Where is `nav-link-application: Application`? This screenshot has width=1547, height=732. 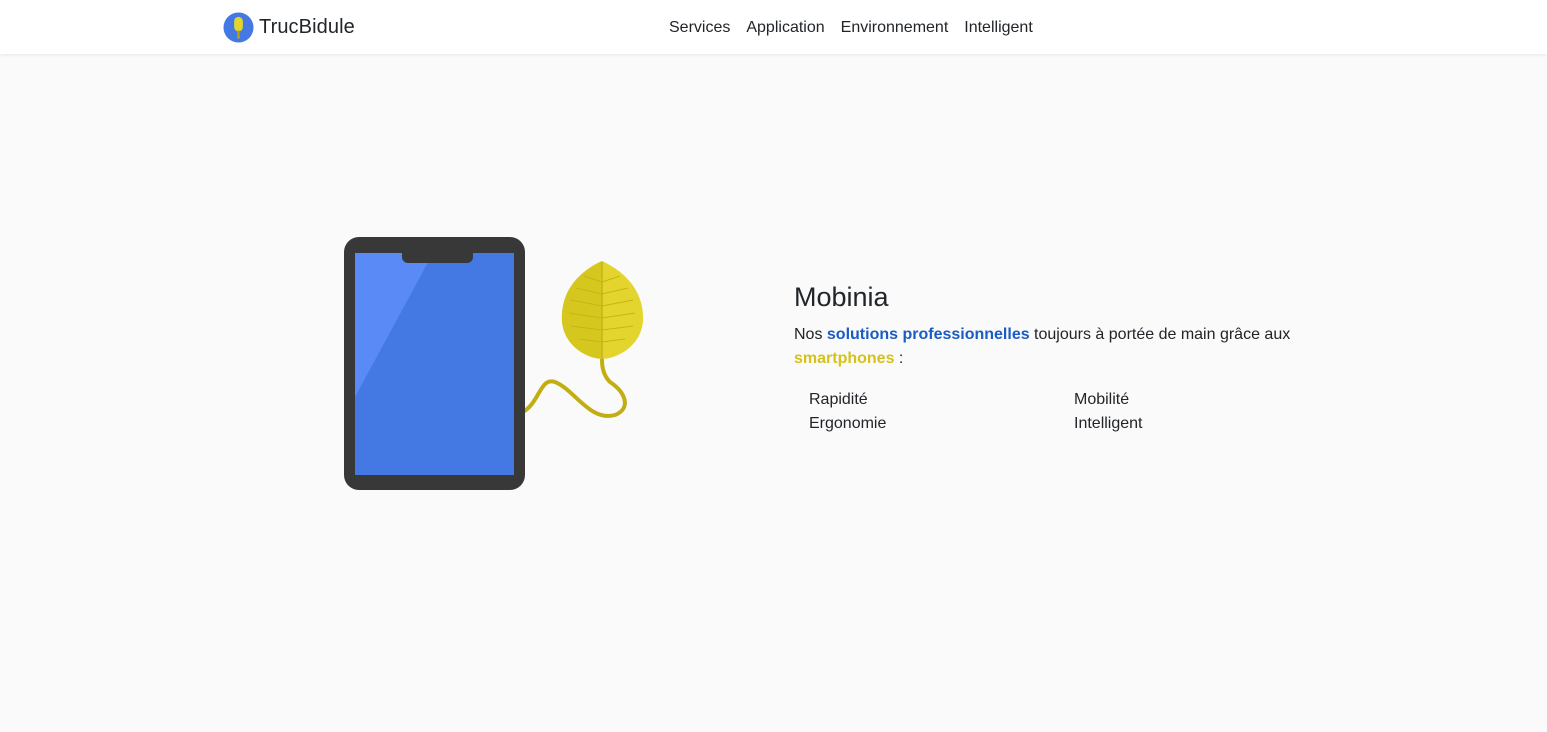
nav-link-application: Application is located at coordinates (785, 28).